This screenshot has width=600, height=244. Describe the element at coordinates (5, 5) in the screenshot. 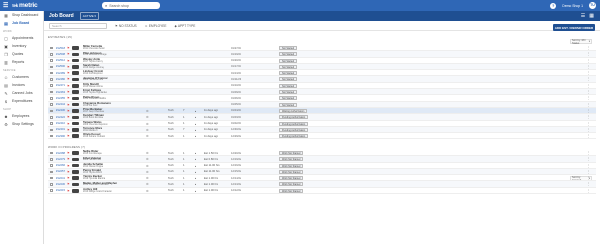

I see `menu-icon: ☰` at that location.